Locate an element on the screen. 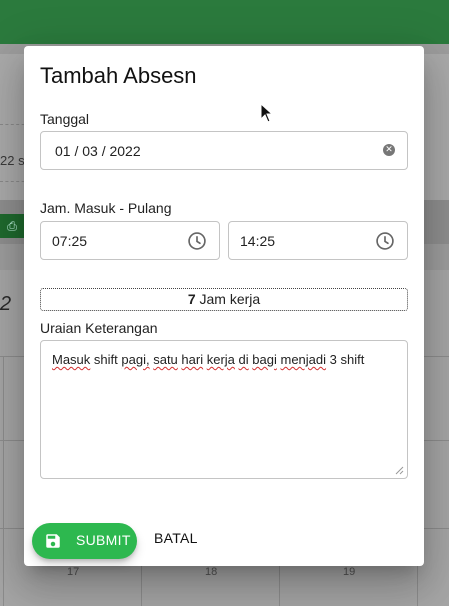  save-icon is located at coordinates (53, 541).